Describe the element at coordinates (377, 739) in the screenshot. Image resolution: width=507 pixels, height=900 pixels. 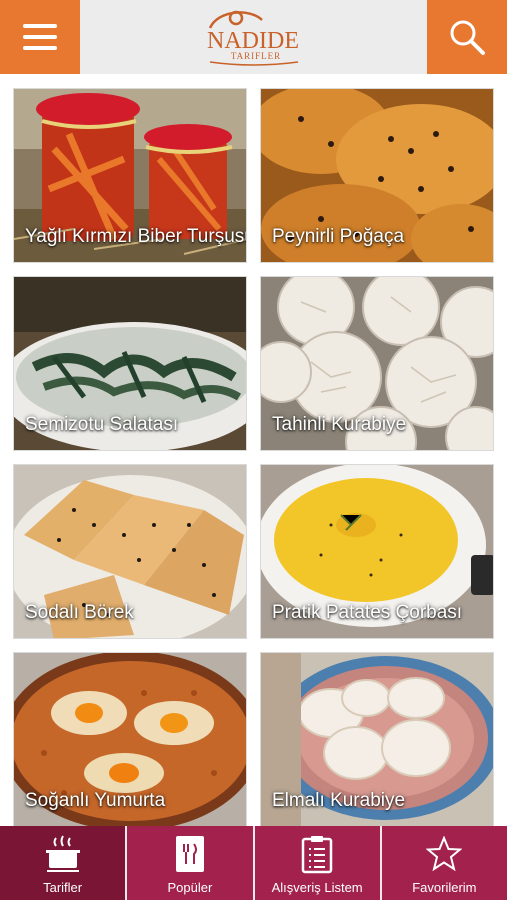
I see `recipe-card: Elmalı Kurabiye` at that location.